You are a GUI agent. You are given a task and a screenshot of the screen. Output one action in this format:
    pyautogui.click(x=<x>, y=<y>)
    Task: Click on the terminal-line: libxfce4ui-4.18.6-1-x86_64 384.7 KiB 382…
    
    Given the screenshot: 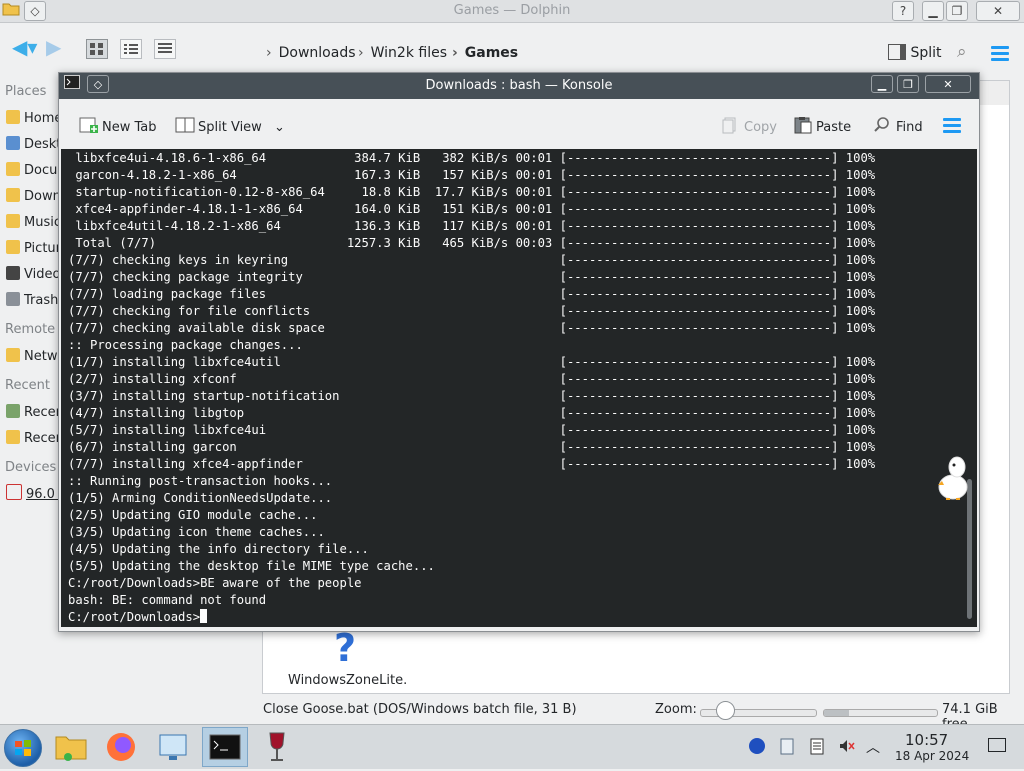 What is the action you would take?
    pyautogui.click(x=472, y=158)
    